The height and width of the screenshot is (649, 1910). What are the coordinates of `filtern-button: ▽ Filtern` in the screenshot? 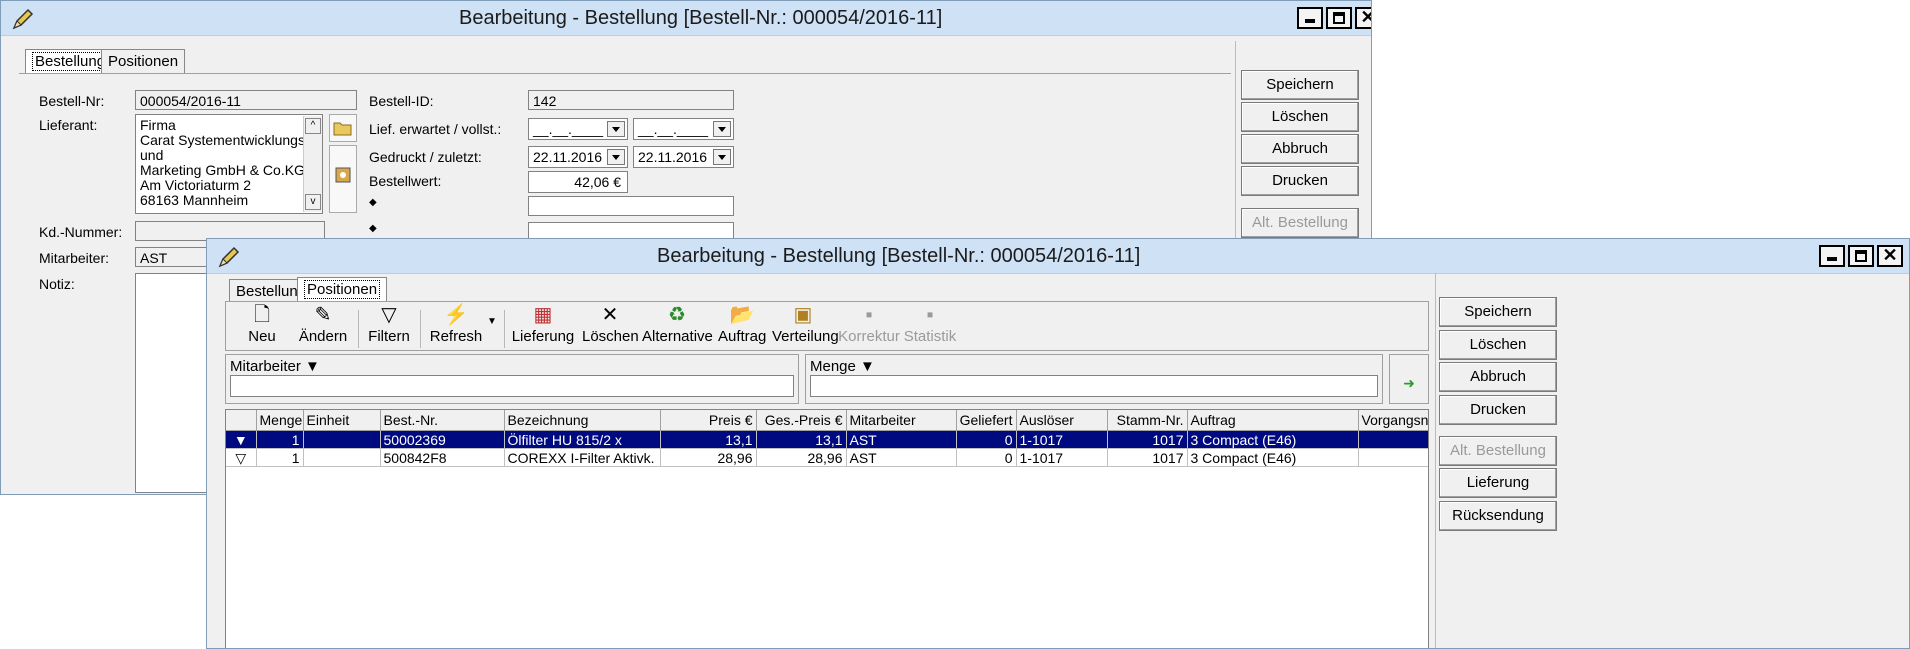 It's located at (389, 323).